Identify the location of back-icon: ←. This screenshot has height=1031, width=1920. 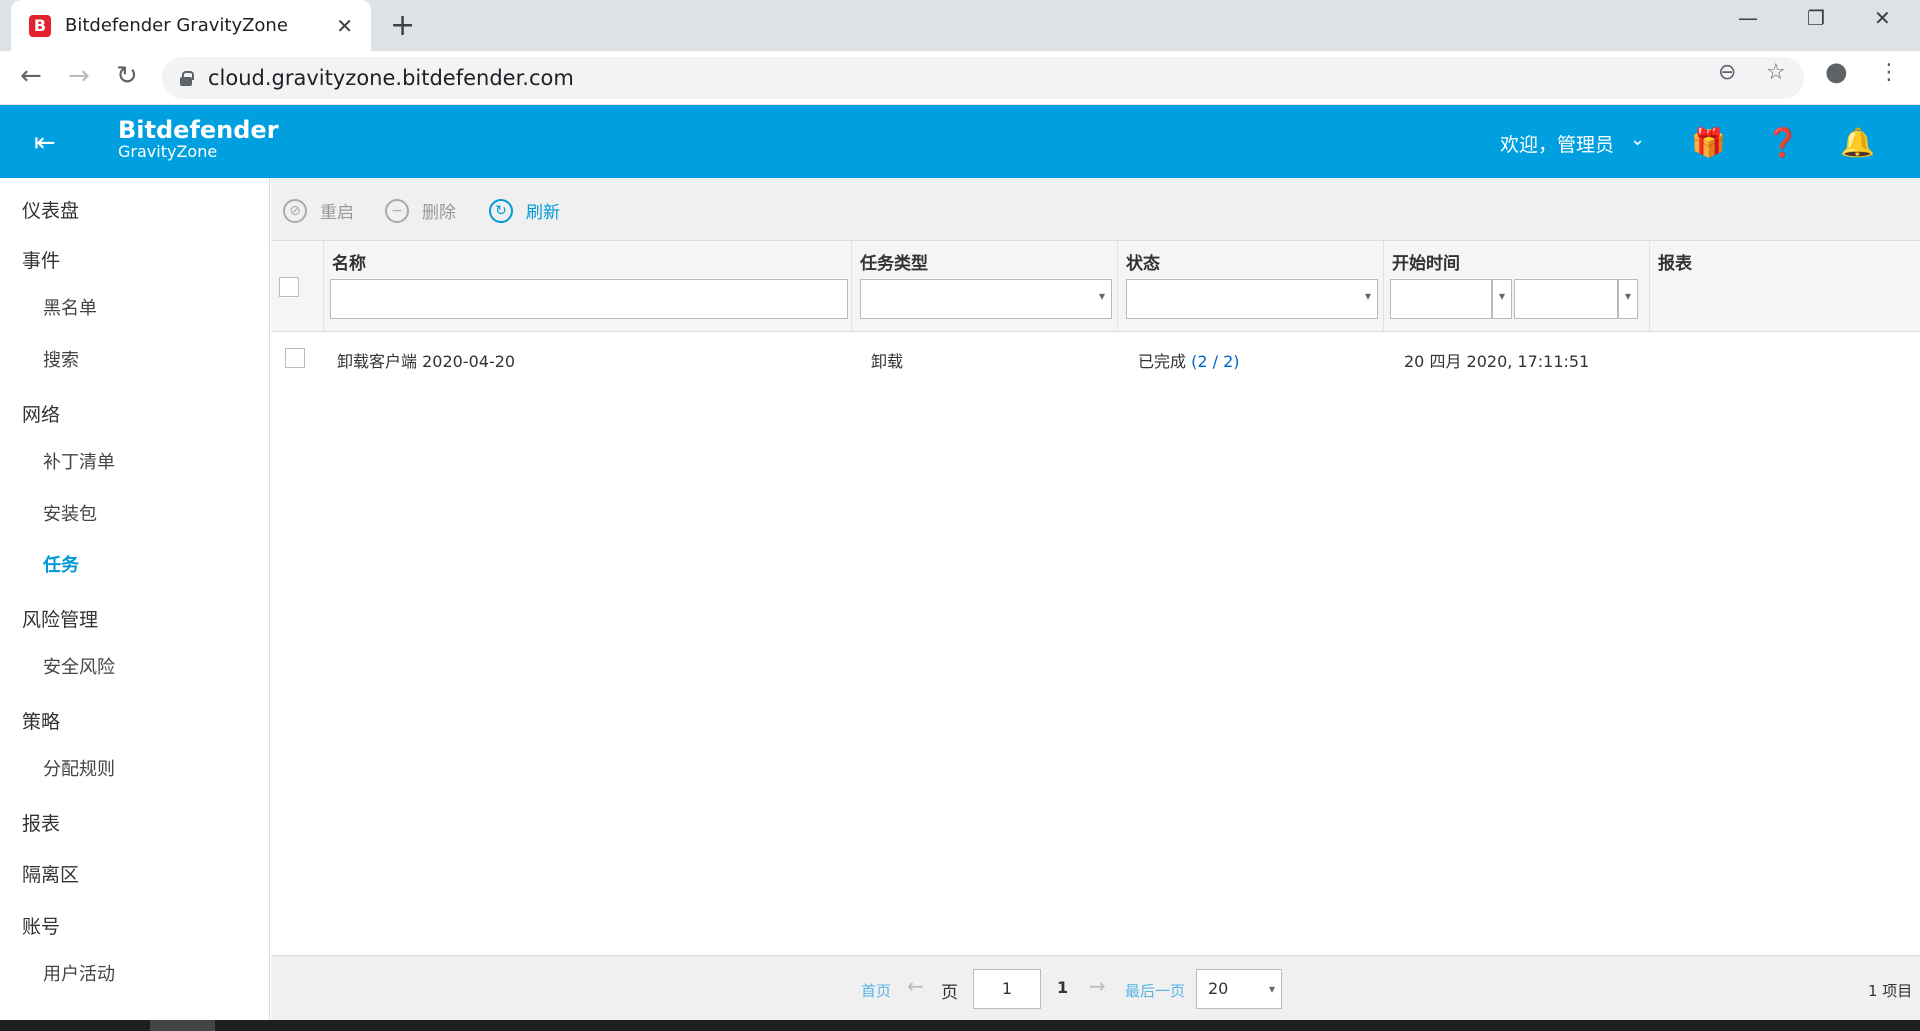
(31, 76).